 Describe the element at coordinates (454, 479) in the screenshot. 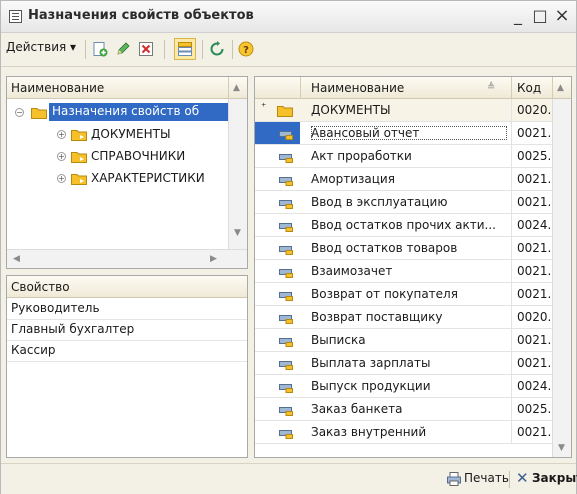

I see `printer-icon` at that location.